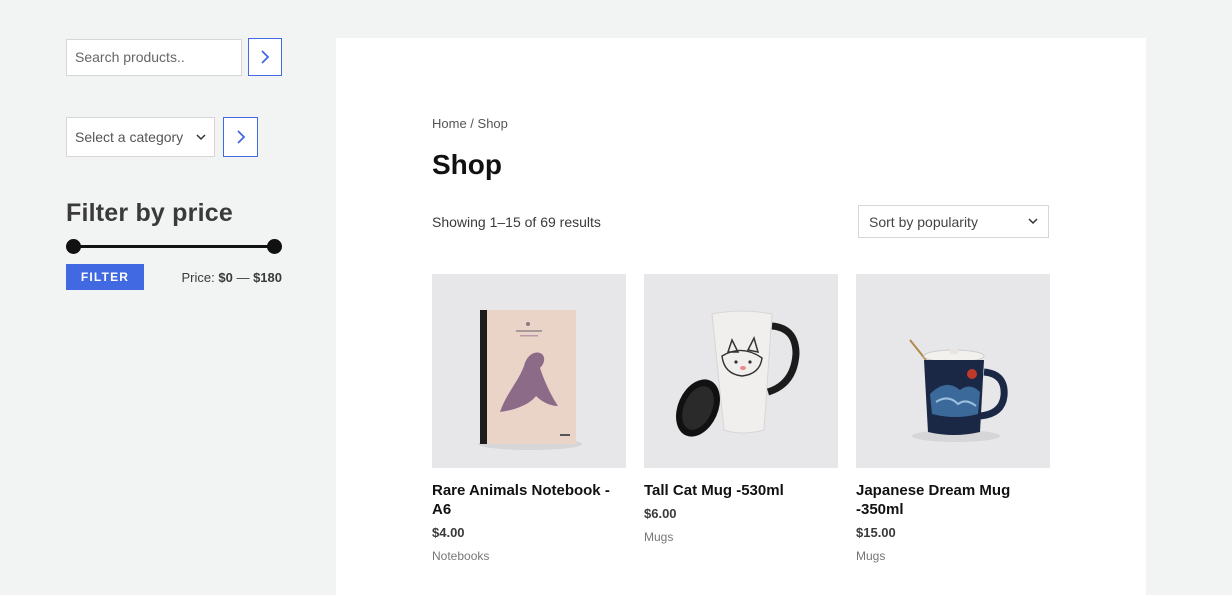 The image size is (1232, 595). What do you see at coordinates (529, 500) in the screenshot?
I see `product-title: Rare Animals Notebook - A6` at bounding box center [529, 500].